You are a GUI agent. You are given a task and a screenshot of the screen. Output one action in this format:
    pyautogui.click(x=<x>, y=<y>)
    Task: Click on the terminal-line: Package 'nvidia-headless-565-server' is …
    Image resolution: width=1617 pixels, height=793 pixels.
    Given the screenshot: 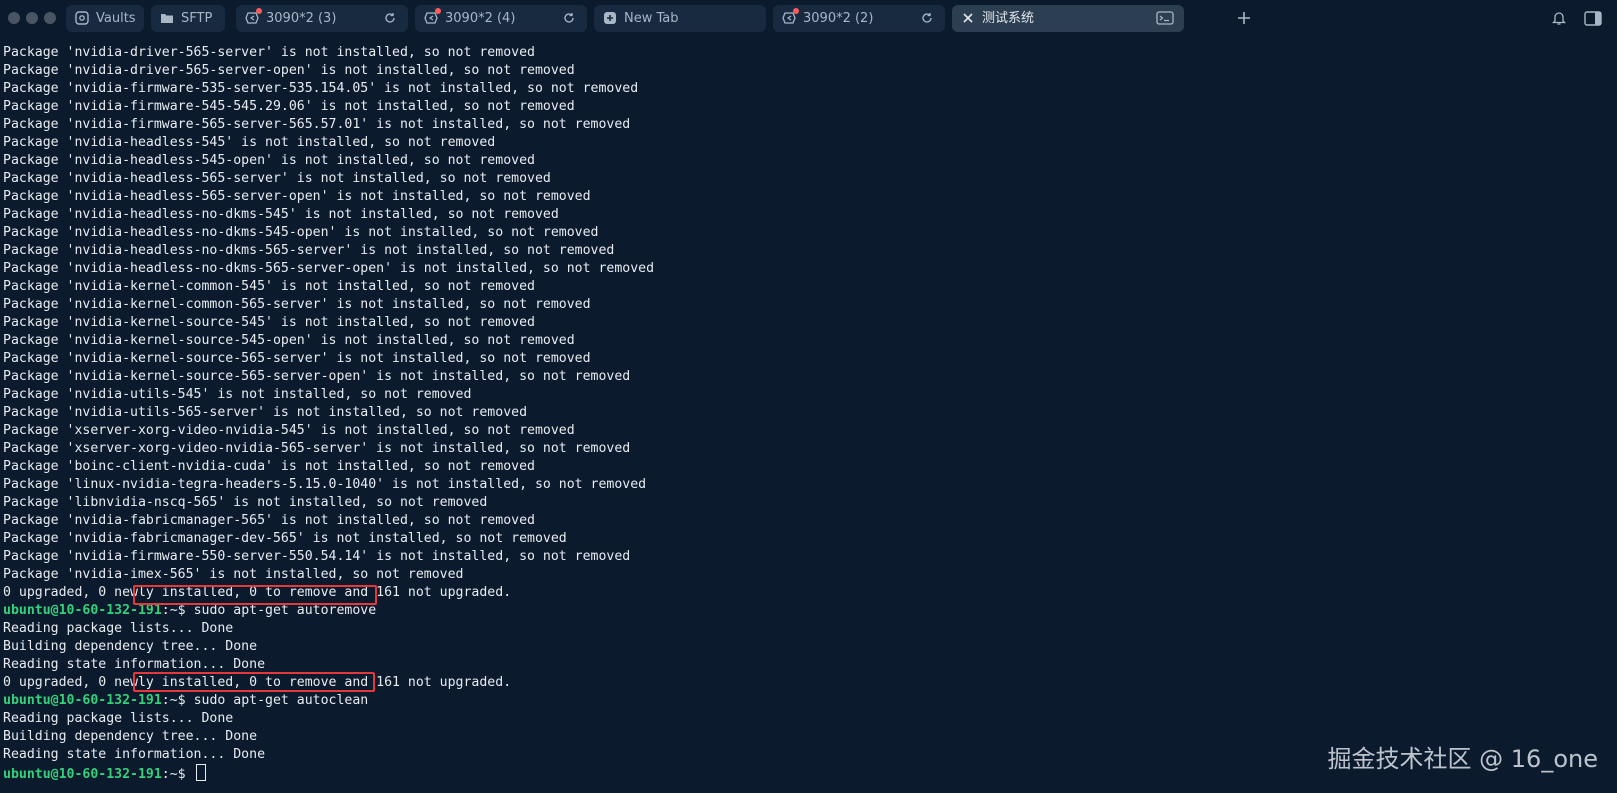 What is the action you would take?
    pyautogui.click(x=277, y=178)
    